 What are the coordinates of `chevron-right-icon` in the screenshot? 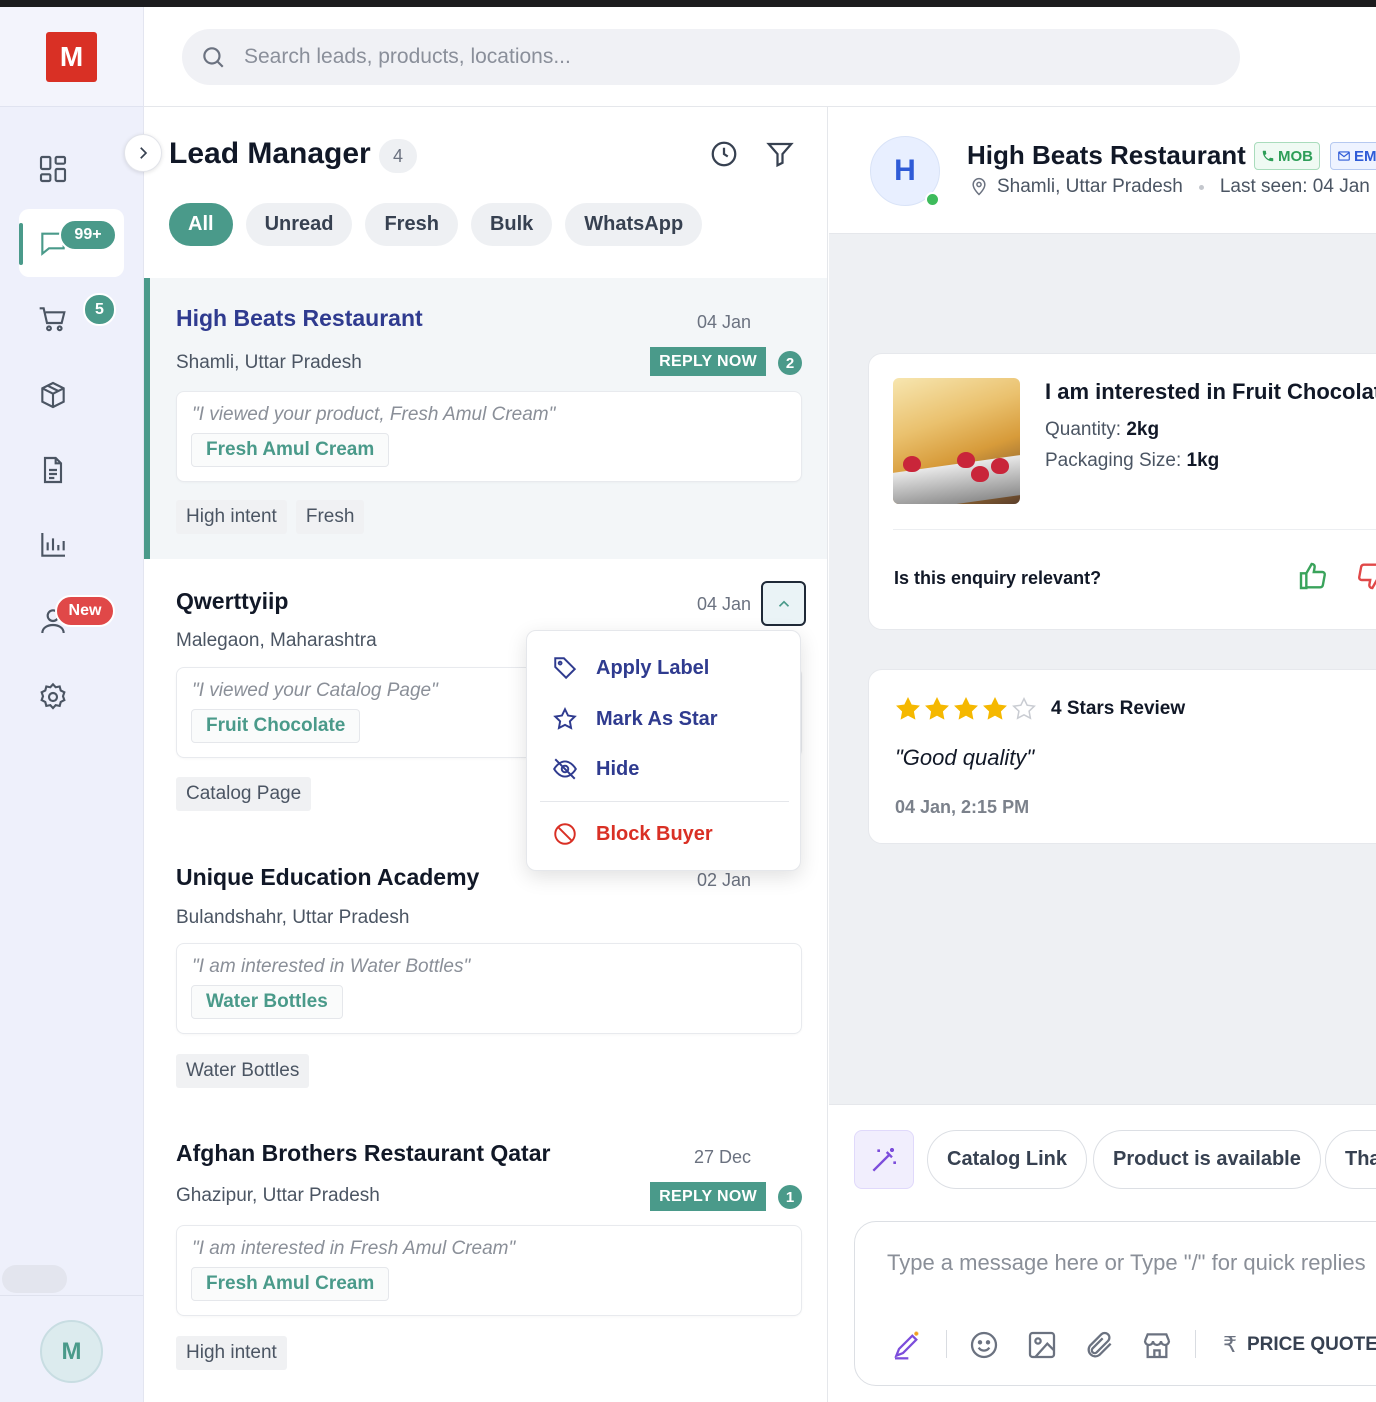 It's located at (144, 153).